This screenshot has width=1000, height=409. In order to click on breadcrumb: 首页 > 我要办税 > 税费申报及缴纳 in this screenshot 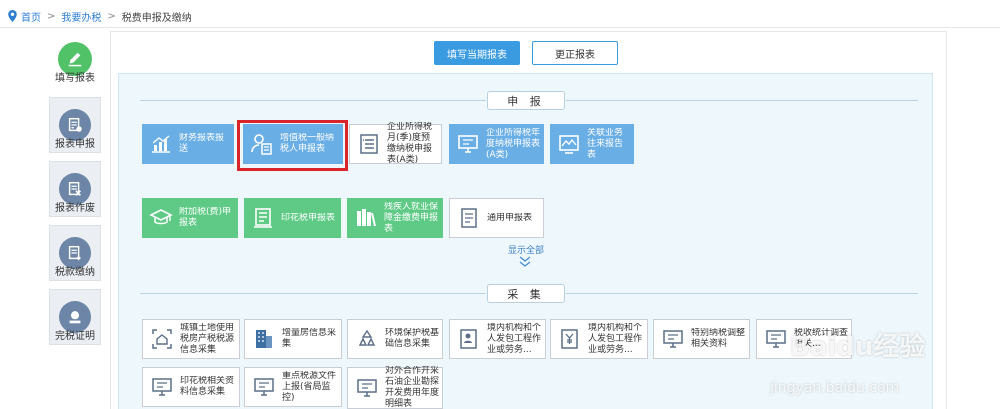, I will do `click(100, 16)`.